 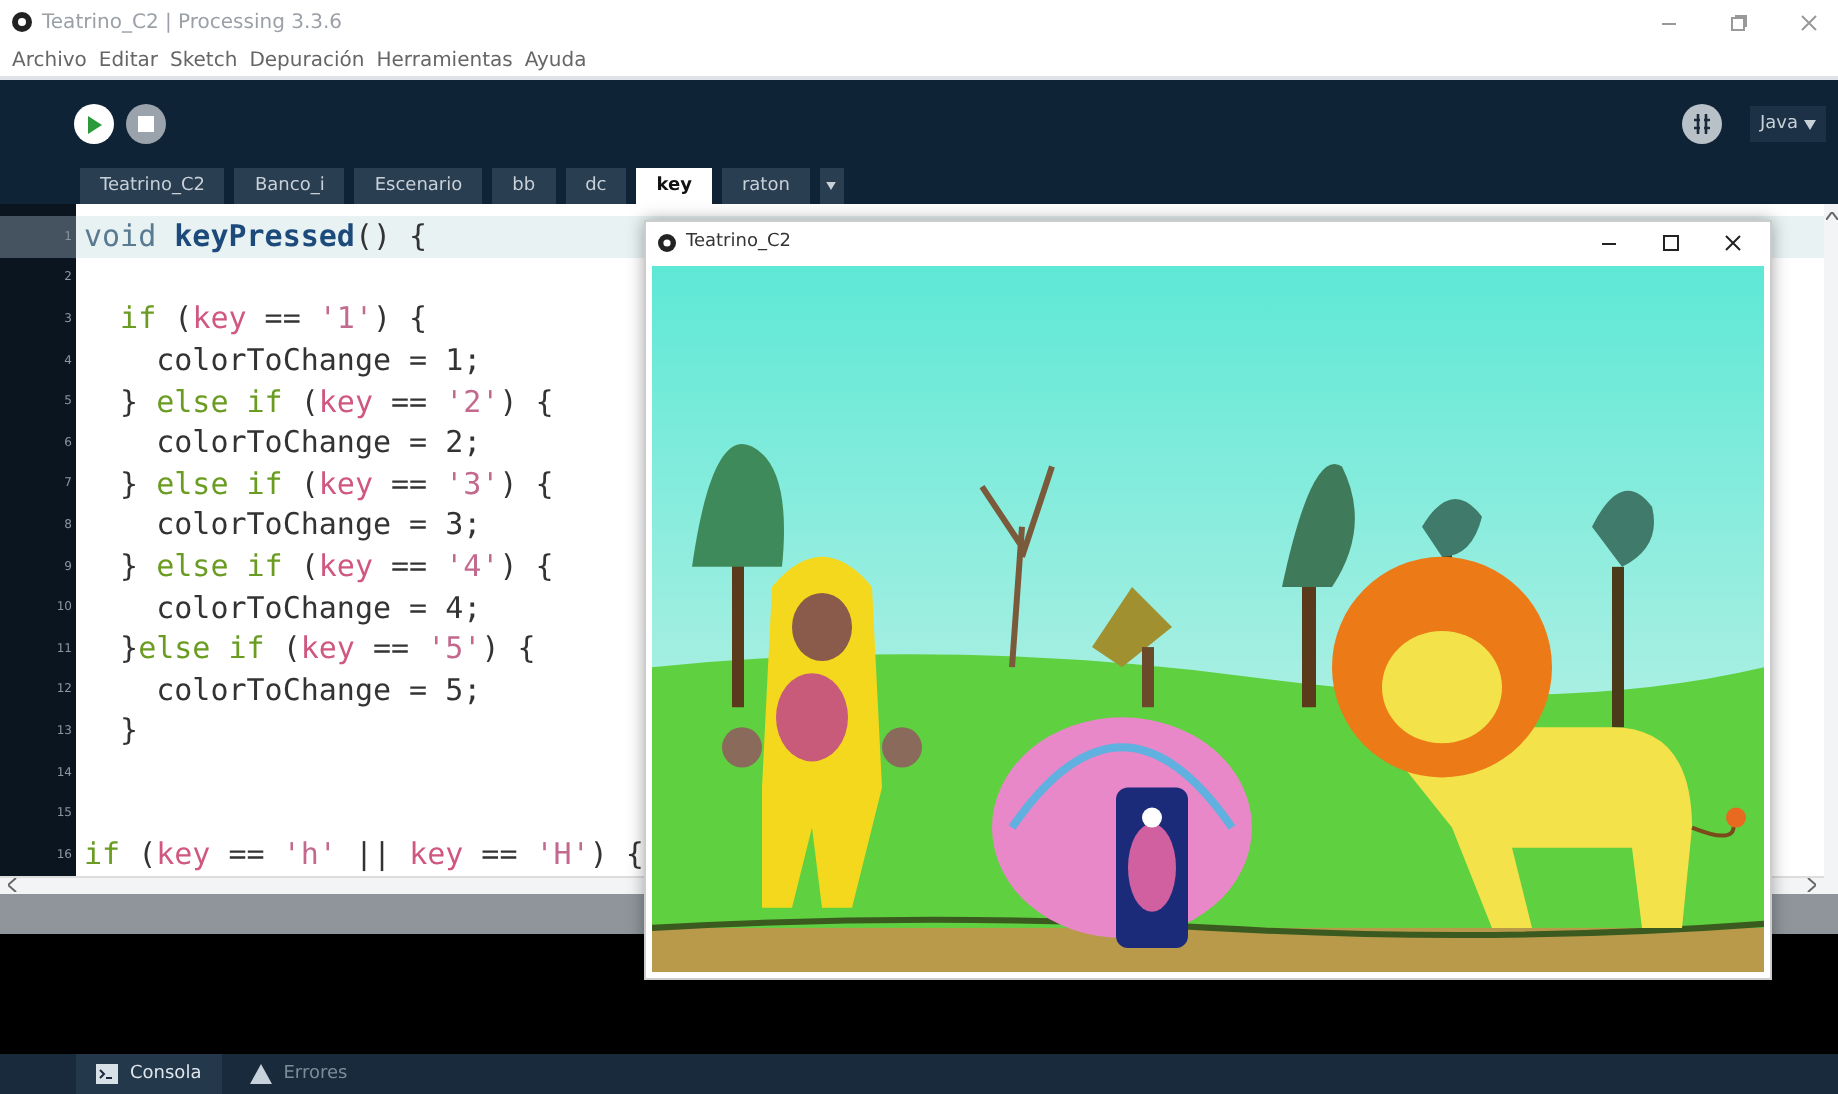 I want to click on console-tab: Consola, so click(x=149, y=1074).